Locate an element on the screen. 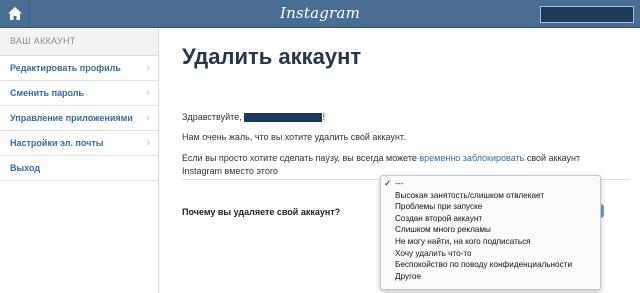 This screenshot has width=640, height=293. dropdown-option: ✓ --- is located at coordinates (490, 184).